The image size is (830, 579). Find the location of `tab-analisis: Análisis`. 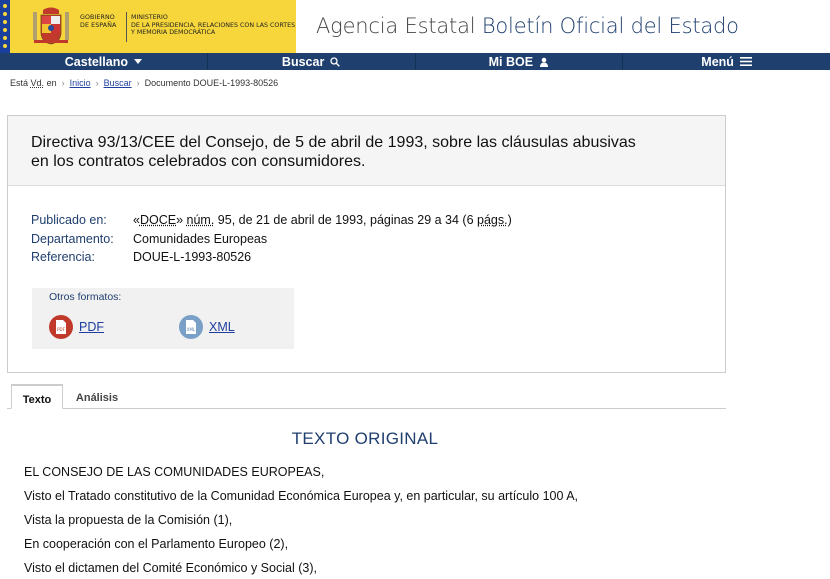

tab-analisis: Análisis is located at coordinates (97, 396).